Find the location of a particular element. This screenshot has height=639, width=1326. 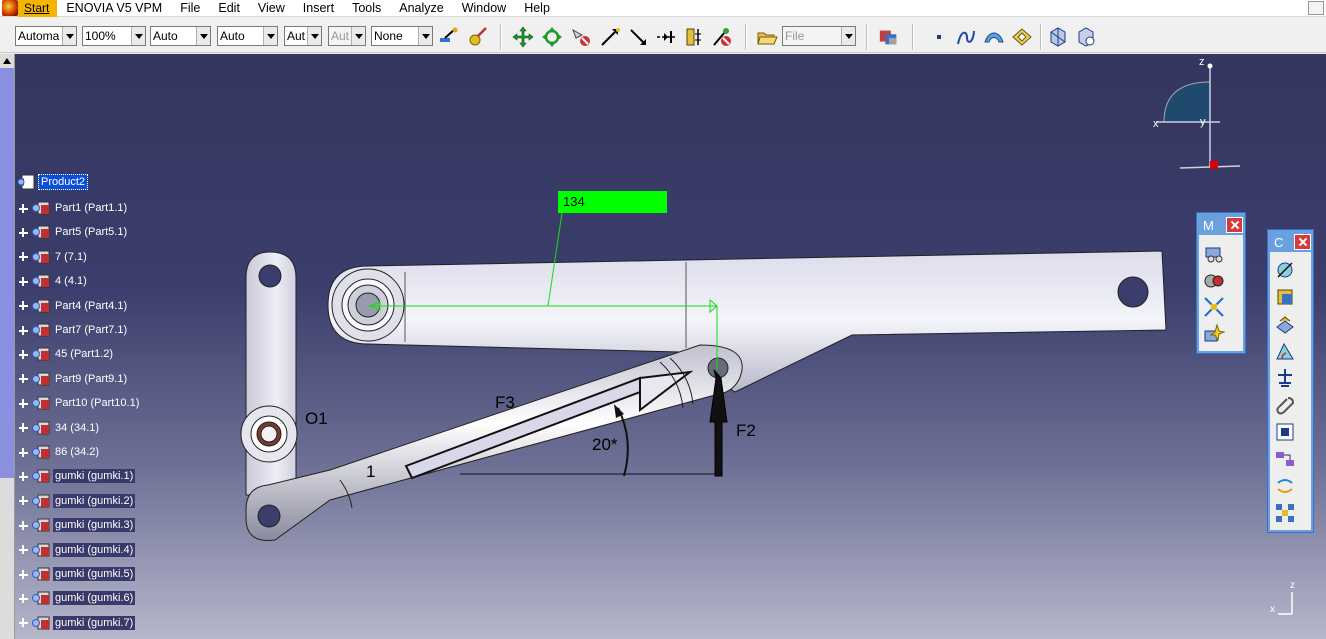

left-scrollbar is located at coordinates (7, 346).